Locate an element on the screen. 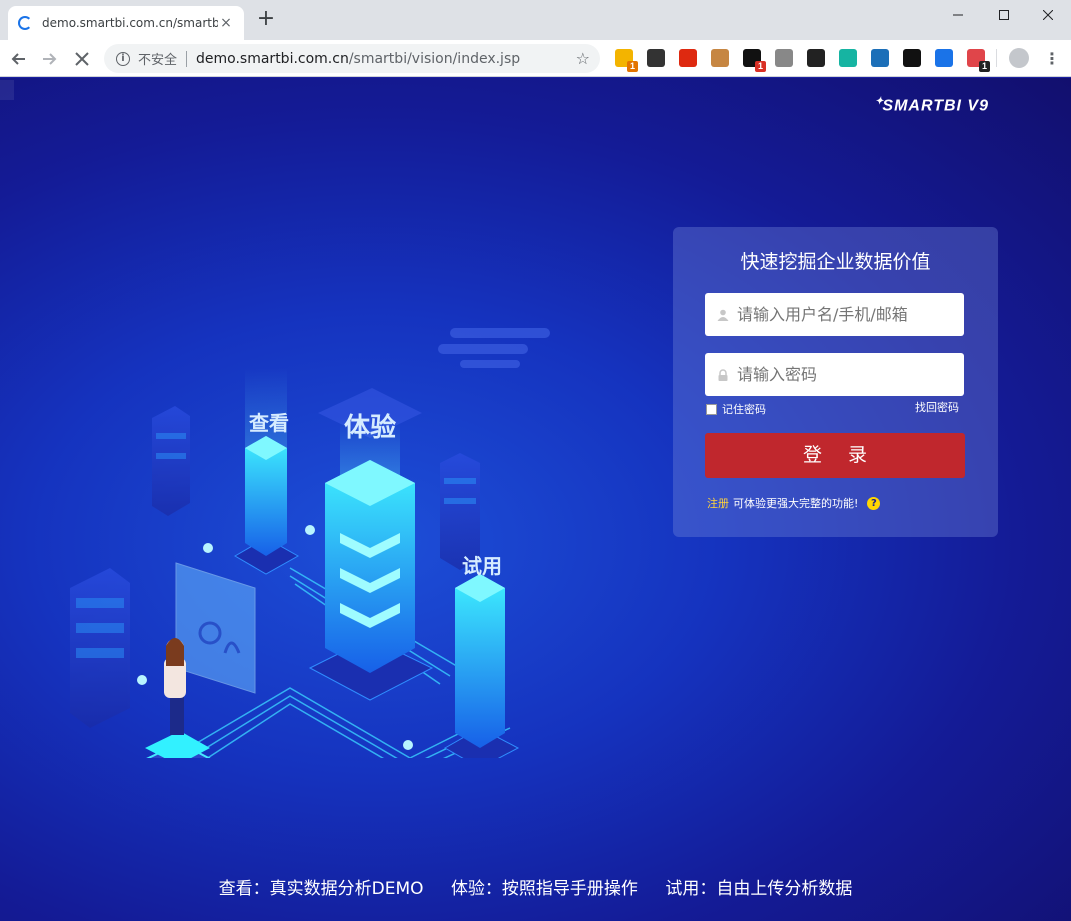 The image size is (1071, 921). cloud-decoration is located at coordinates (494, 348).